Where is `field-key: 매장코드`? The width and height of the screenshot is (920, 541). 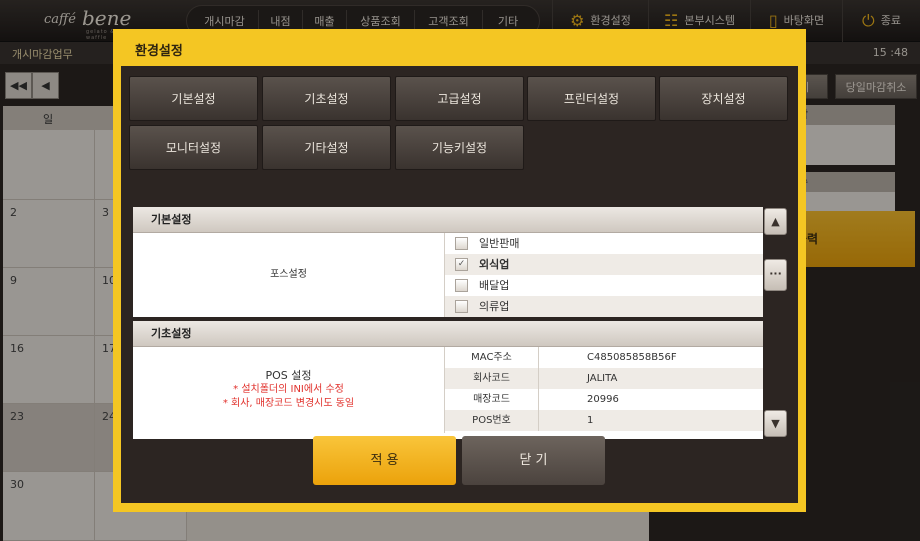 field-key: 매장코드 is located at coordinates (492, 399).